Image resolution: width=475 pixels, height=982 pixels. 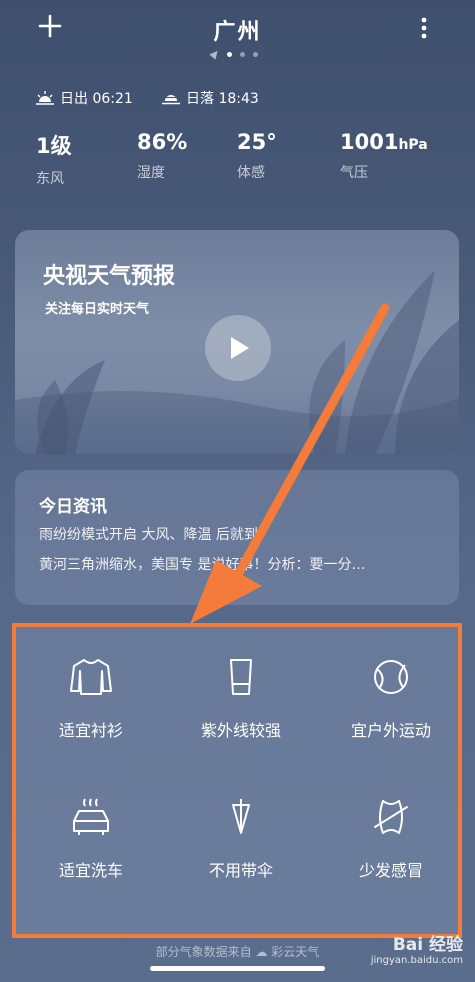 I want to click on life-item-umbrella: 不用带伞, so click(x=241, y=839).